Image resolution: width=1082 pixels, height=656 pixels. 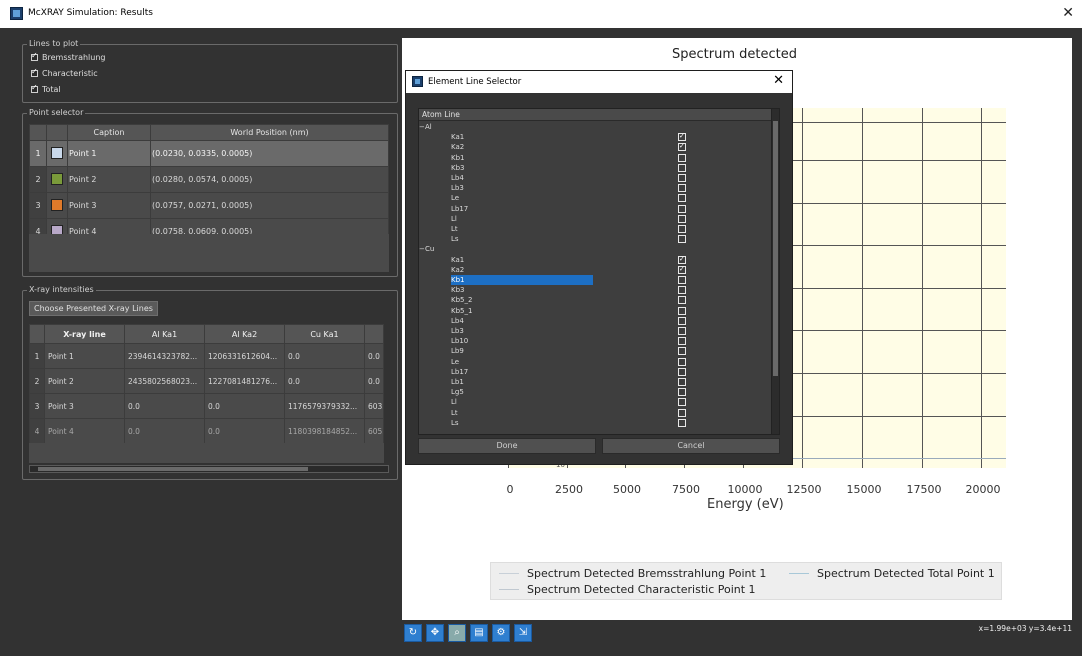 What do you see at coordinates (269, 205) in the screenshot?
I see `point-position: (0.0757, 0.0271, 0.0005)` at bounding box center [269, 205].